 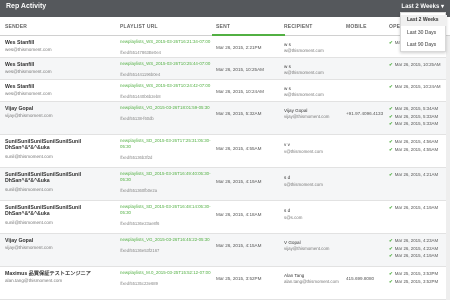 I want to click on mobile-number: +91.97.4096.4133, so click(x=365, y=113).